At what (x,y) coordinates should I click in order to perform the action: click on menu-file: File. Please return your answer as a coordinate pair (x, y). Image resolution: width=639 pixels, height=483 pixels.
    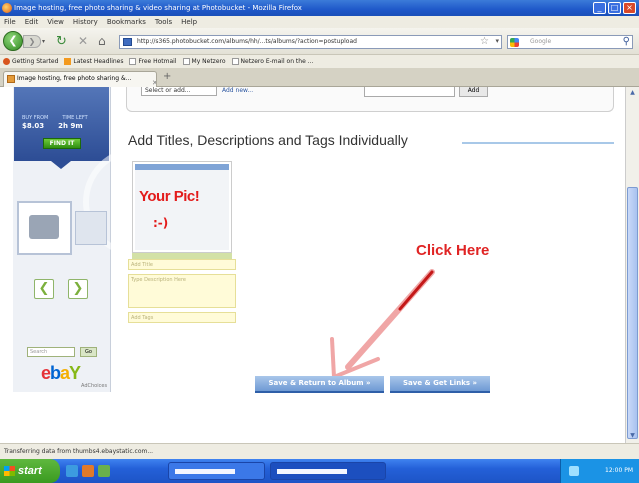
    Looking at the image, I should click on (10, 22).